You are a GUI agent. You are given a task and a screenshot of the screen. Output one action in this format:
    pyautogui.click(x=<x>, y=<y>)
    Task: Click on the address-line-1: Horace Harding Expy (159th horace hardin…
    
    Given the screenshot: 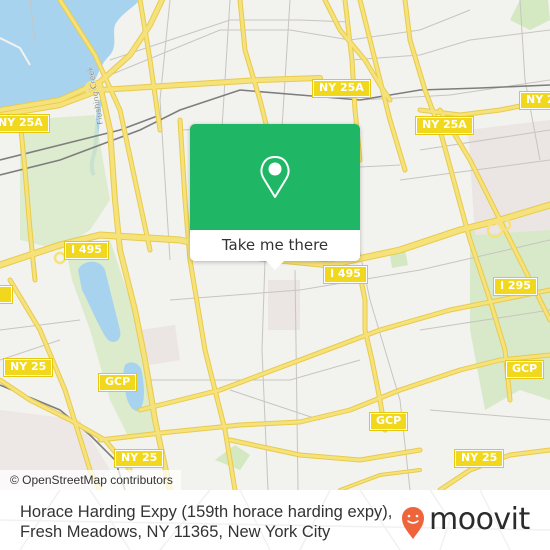 What is the action you would take?
    pyautogui.click(x=206, y=512)
    